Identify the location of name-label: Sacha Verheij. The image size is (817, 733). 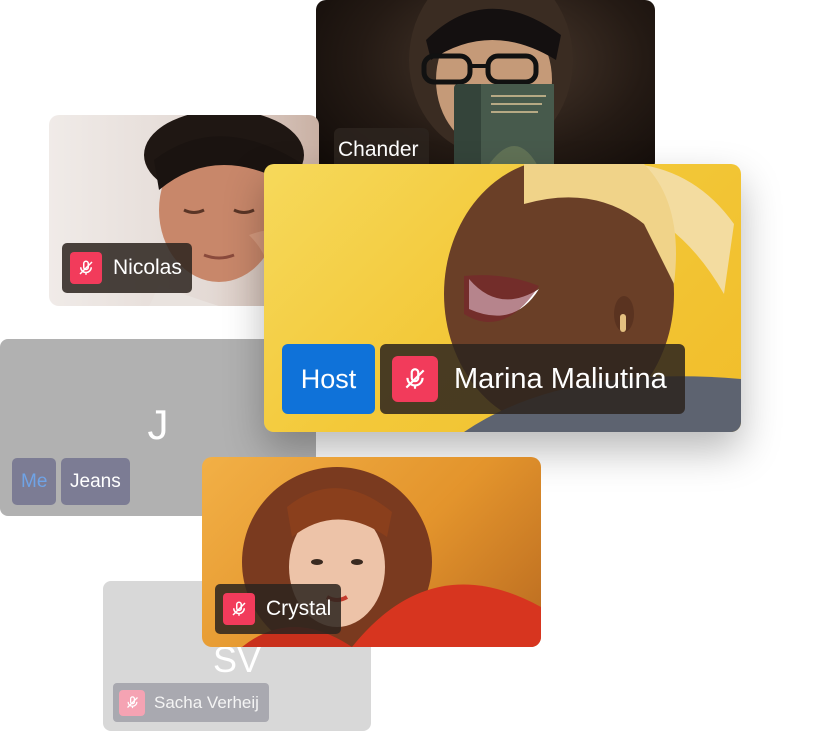
(191, 702).